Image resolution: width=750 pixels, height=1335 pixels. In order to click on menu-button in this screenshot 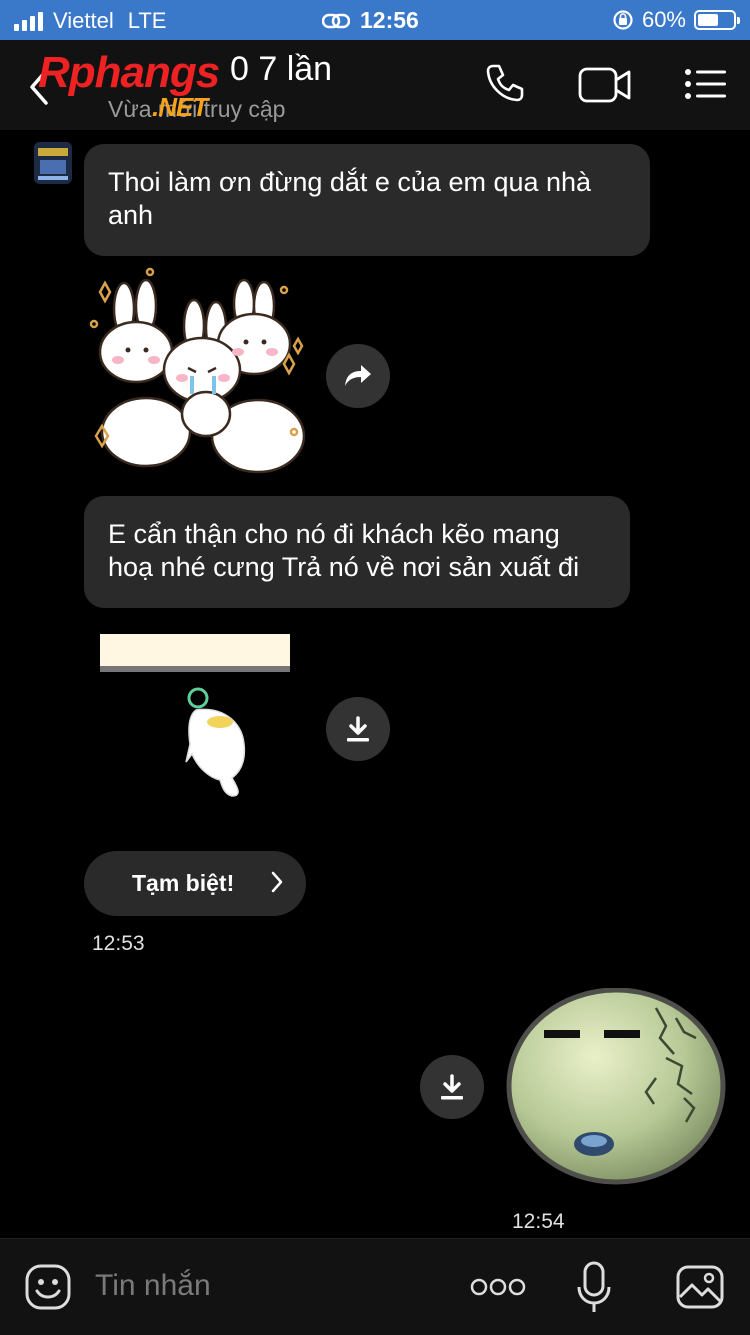, I will do `click(705, 86)`.